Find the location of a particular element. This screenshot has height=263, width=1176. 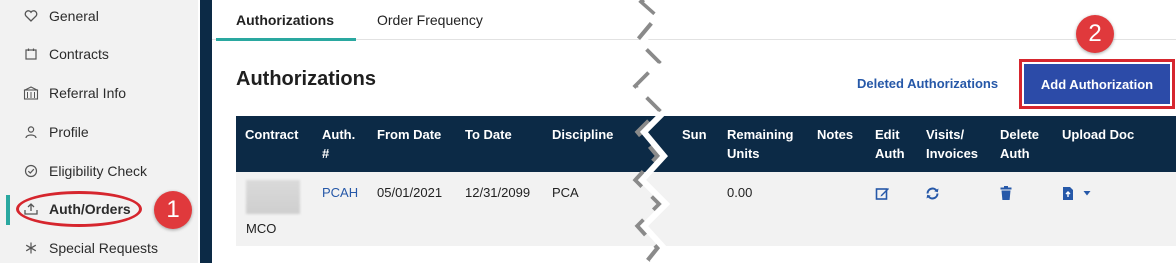

column-header-notes: Notes is located at coordinates (835, 134).